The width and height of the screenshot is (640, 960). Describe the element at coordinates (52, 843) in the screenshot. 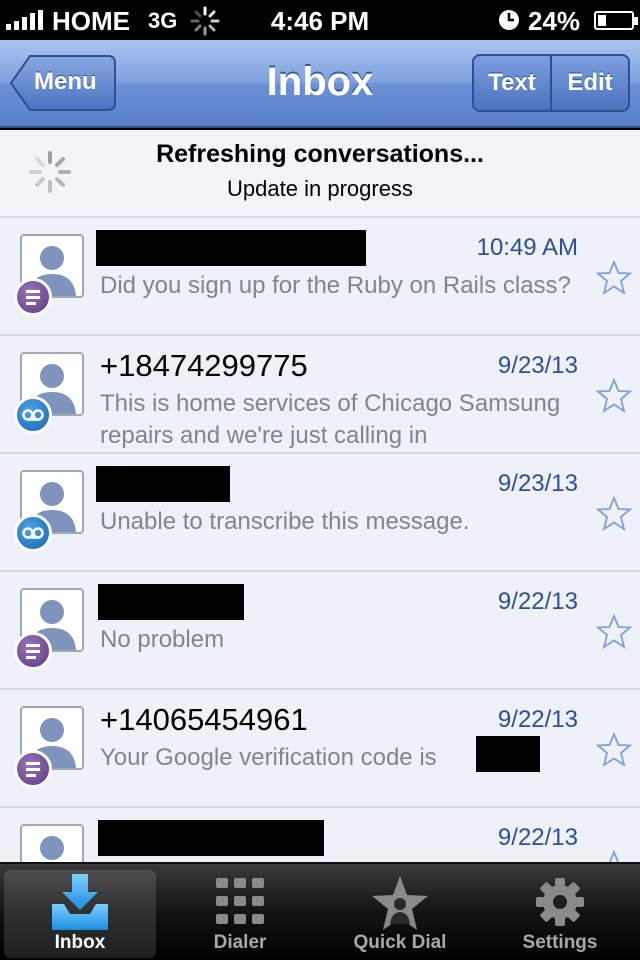

I see `avatar` at that location.